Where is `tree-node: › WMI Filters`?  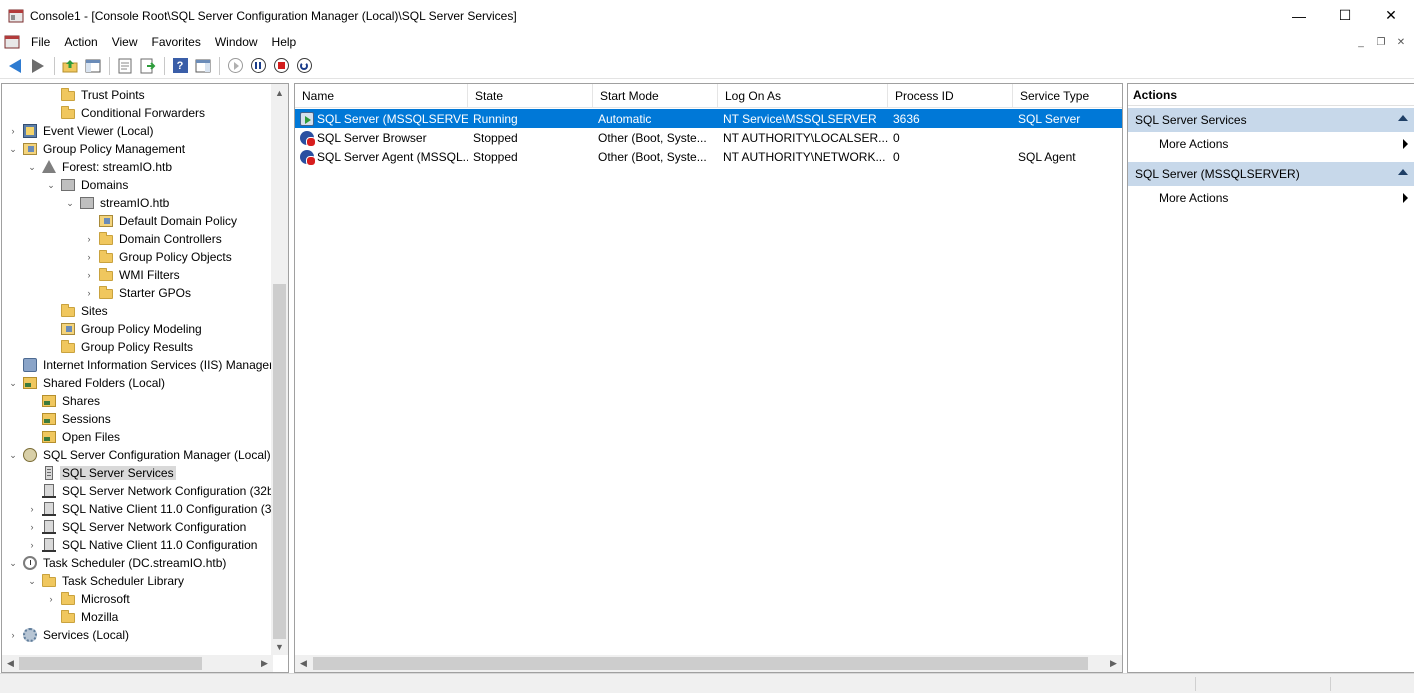
tree-node: › WMI Filters is located at coordinates (133, 275).